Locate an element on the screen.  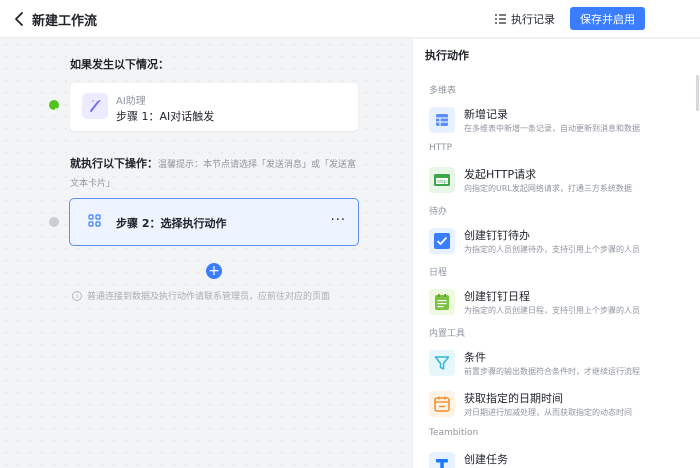
group-label-http: HTTP is located at coordinates (441, 148).